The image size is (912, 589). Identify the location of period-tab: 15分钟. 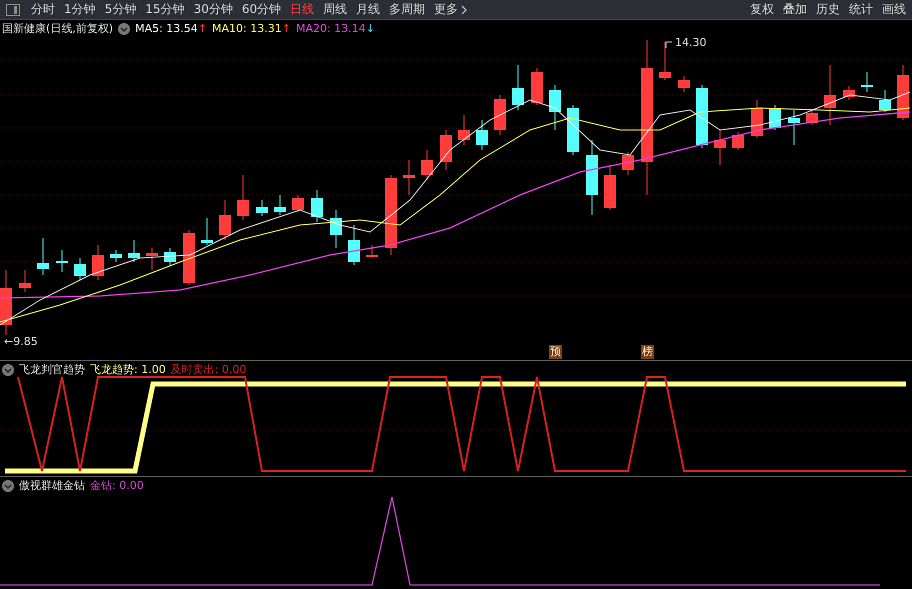
(165, 9).